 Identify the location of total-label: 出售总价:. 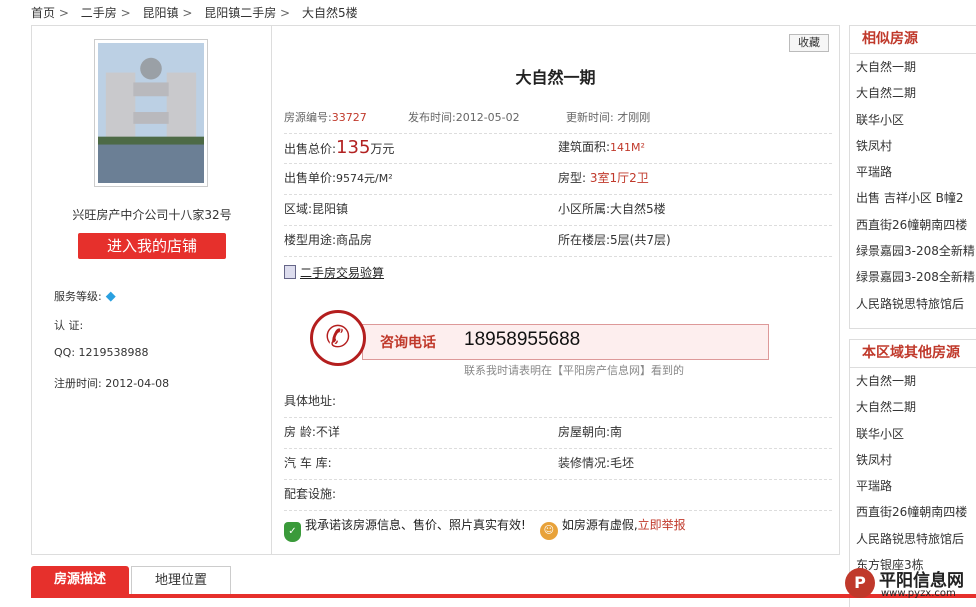
(310, 149).